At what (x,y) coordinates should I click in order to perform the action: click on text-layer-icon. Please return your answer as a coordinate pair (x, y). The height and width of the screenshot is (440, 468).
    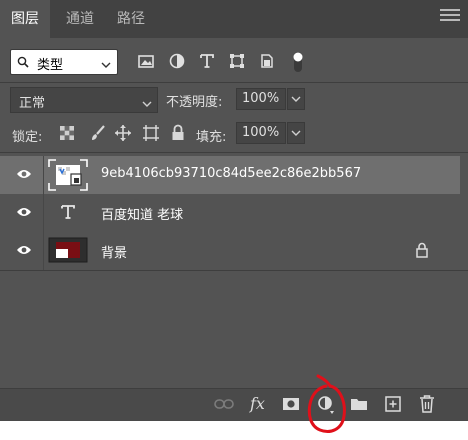
    Looking at the image, I should click on (68, 214).